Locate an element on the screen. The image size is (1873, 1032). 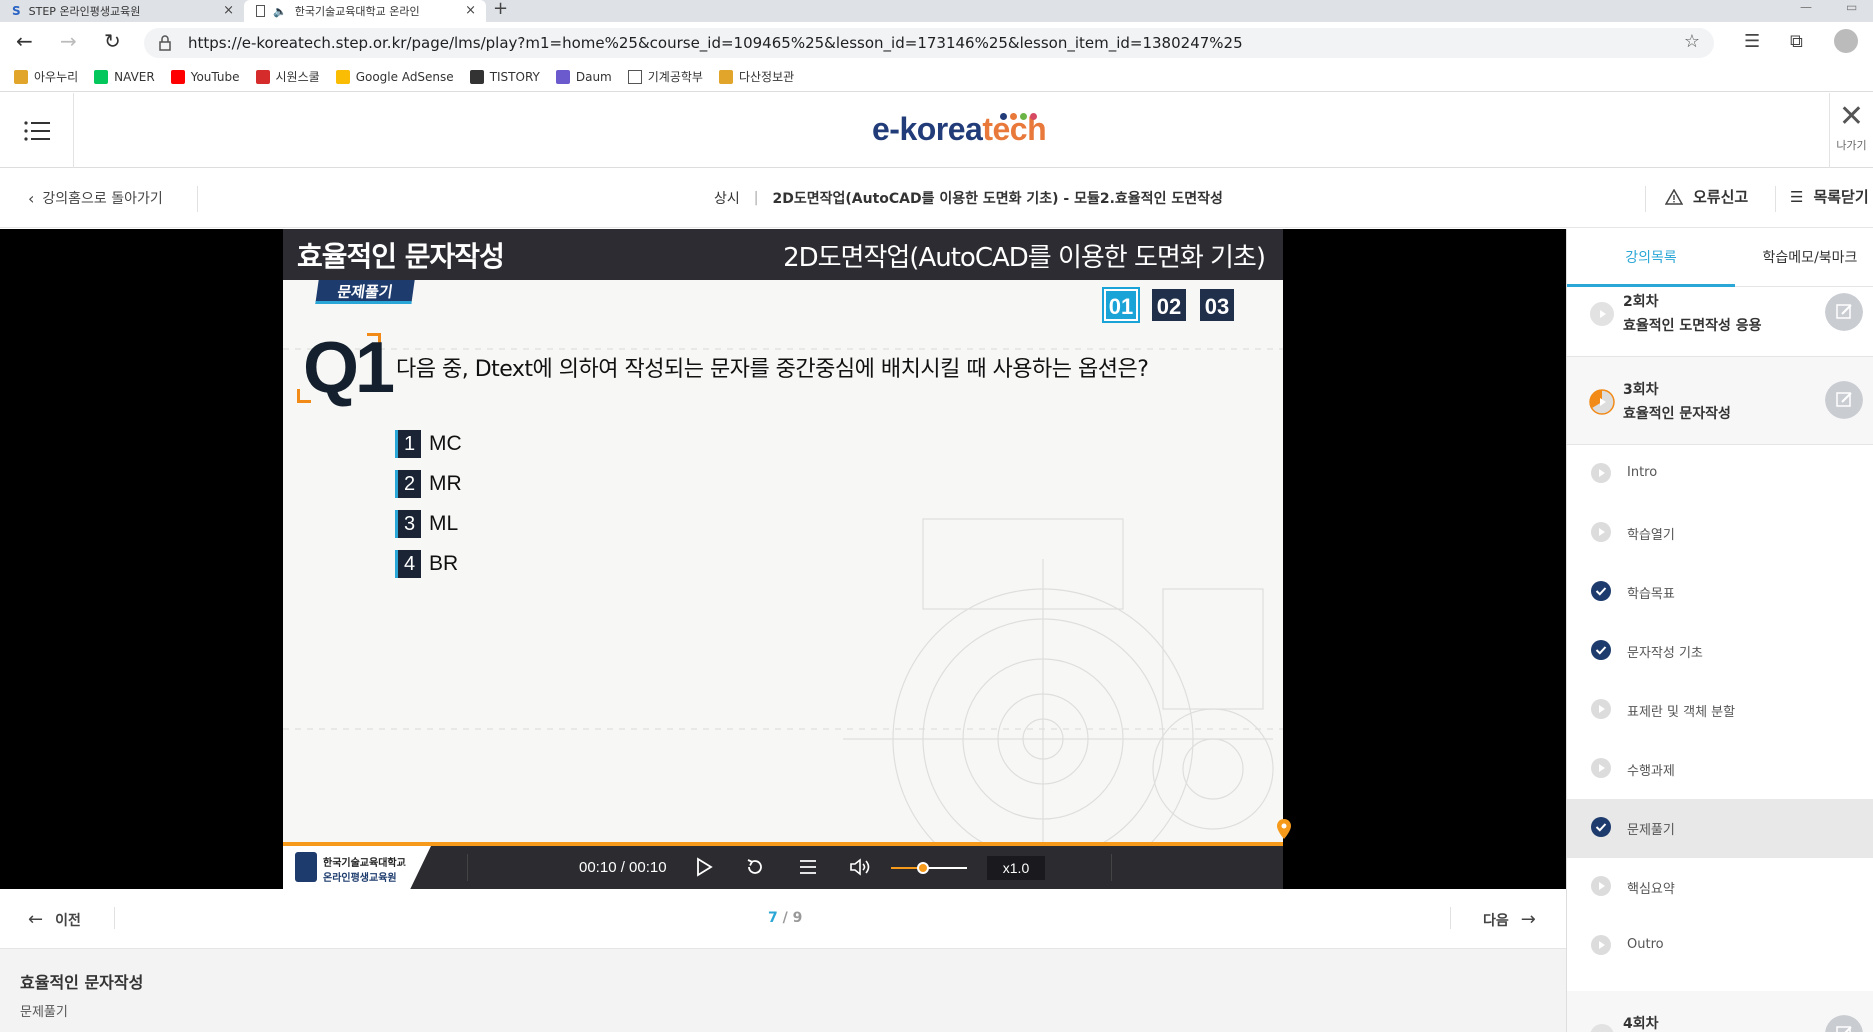
sidebar-item: 수행과제 is located at coordinates (1720, 769).